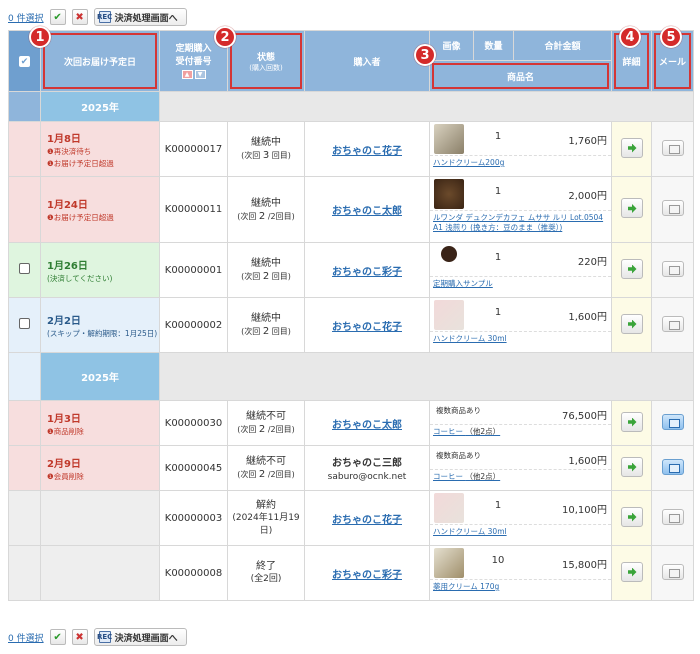 The height and width of the screenshot is (654, 700). I want to click on callout-badge-4: 4, so click(630, 37).